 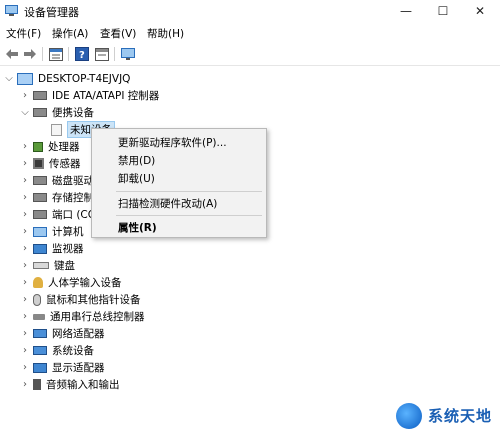 I want to click on tree-node-usb: › 通用串行总线控制器, so click(x=82, y=316).